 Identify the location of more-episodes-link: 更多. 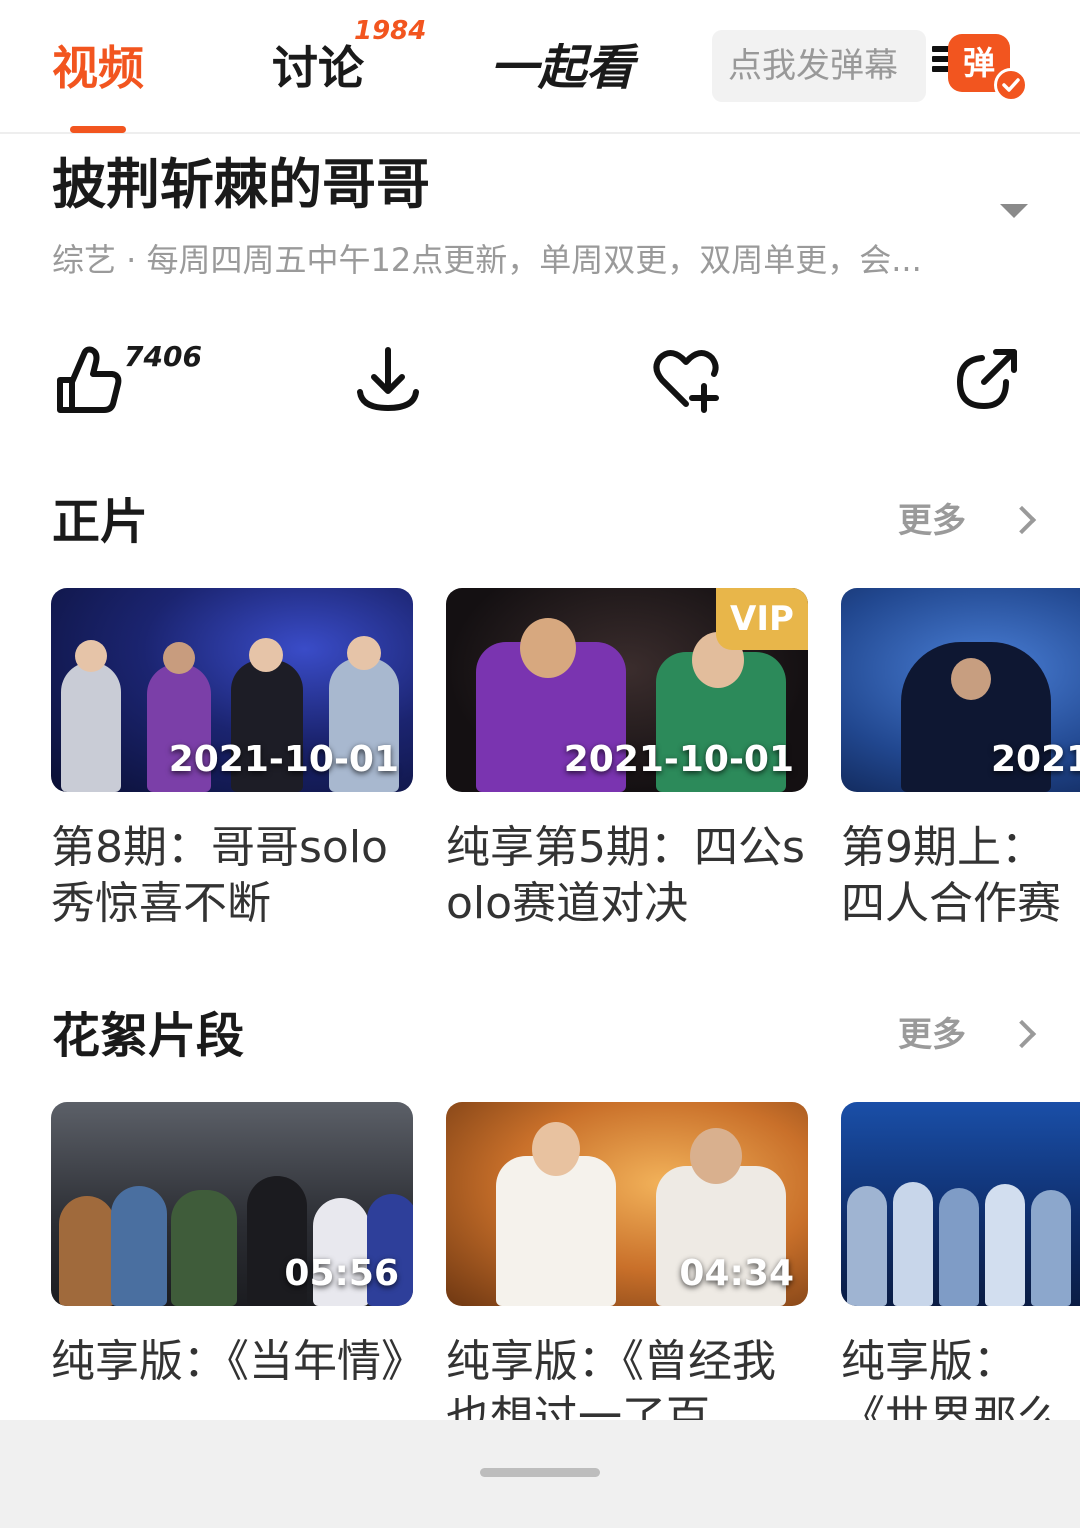
(932, 521).